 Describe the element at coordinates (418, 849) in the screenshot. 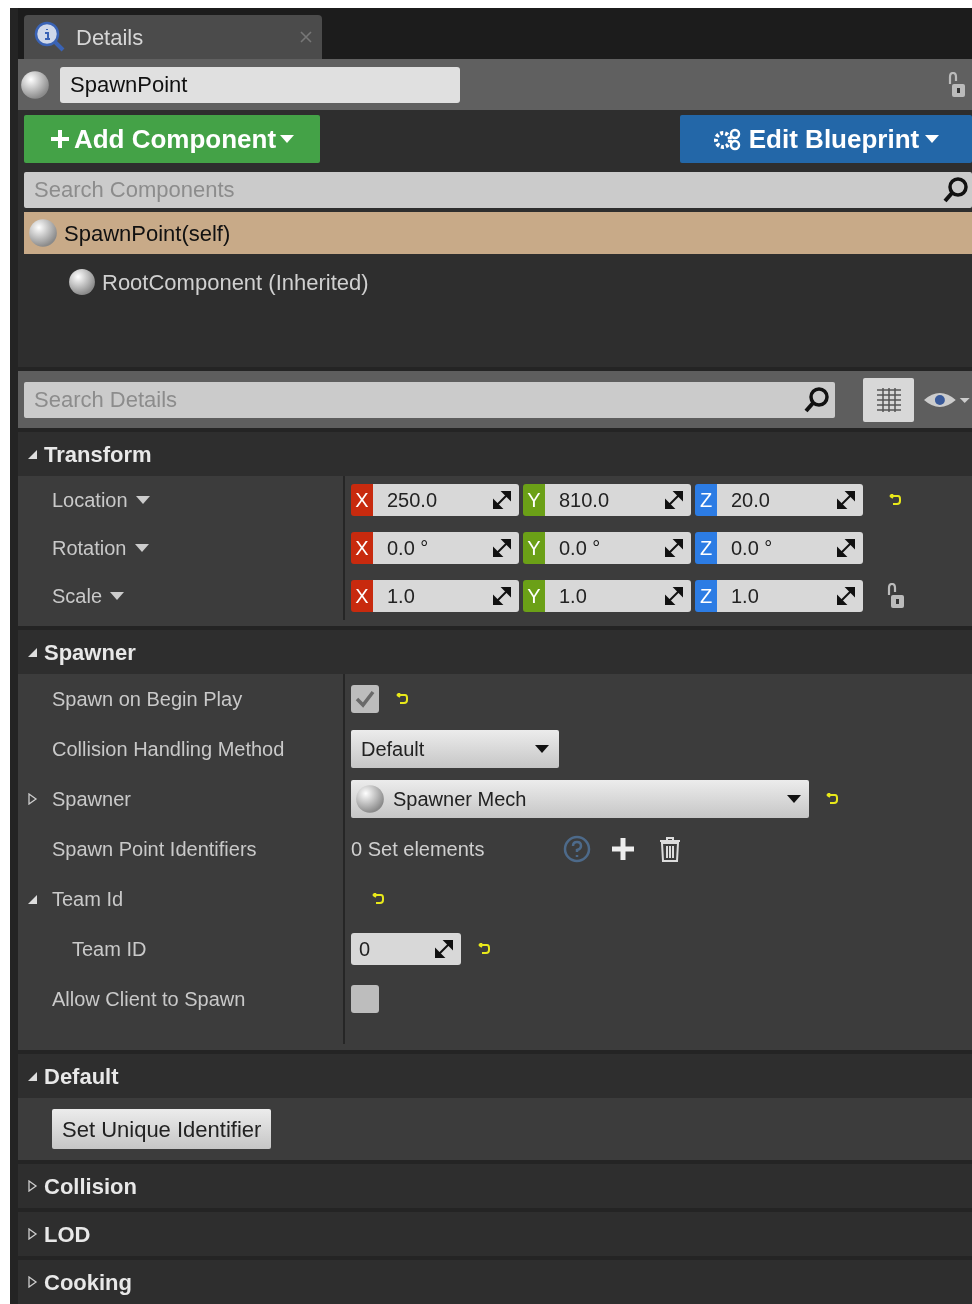

I see `set-count: 0 Set elements` at that location.